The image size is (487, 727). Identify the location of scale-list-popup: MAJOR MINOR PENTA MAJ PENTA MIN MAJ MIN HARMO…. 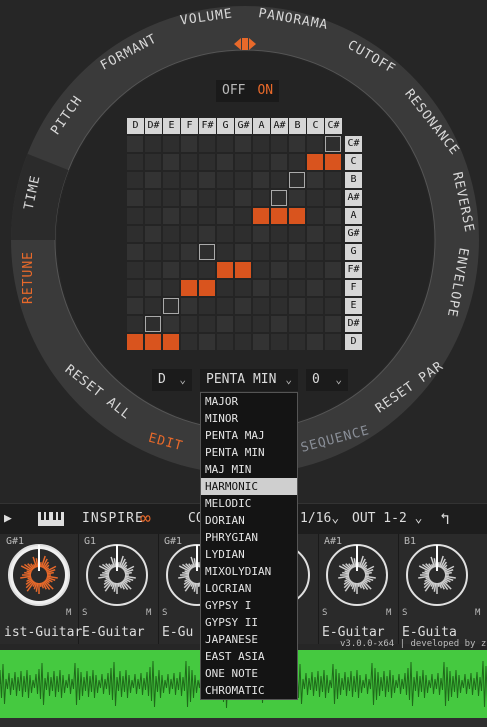
(249, 546).